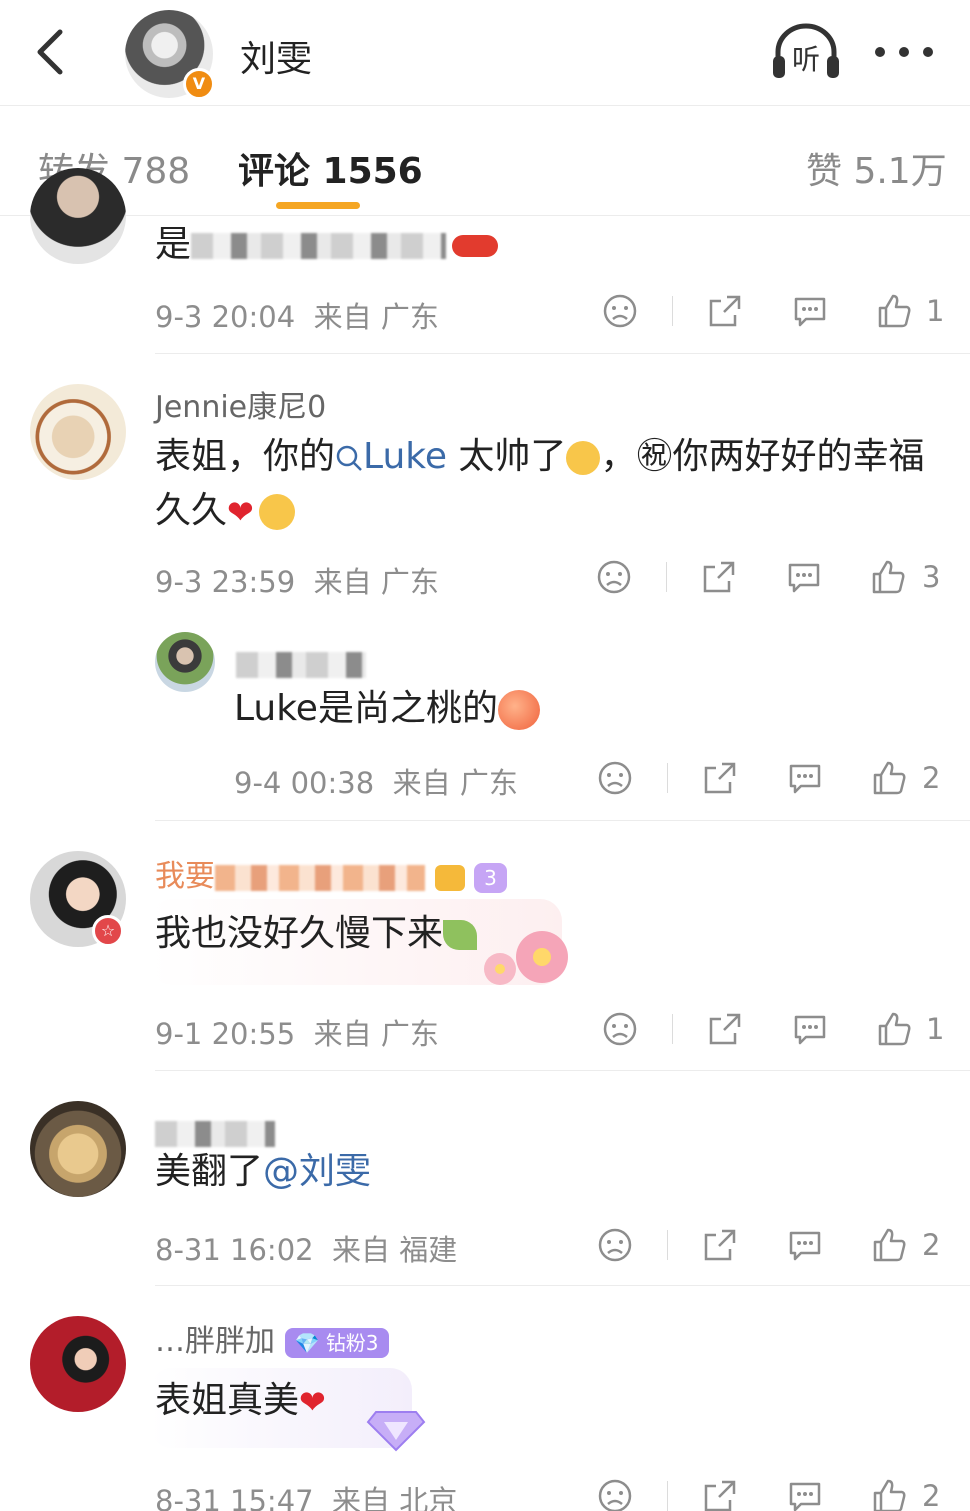 This screenshot has width=970, height=1511. What do you see at coordinates (297, 1032) in the screenshot?
I see `comment-meta: 9-1 20:55 来自 广东` at bounding box center [297, 1032].